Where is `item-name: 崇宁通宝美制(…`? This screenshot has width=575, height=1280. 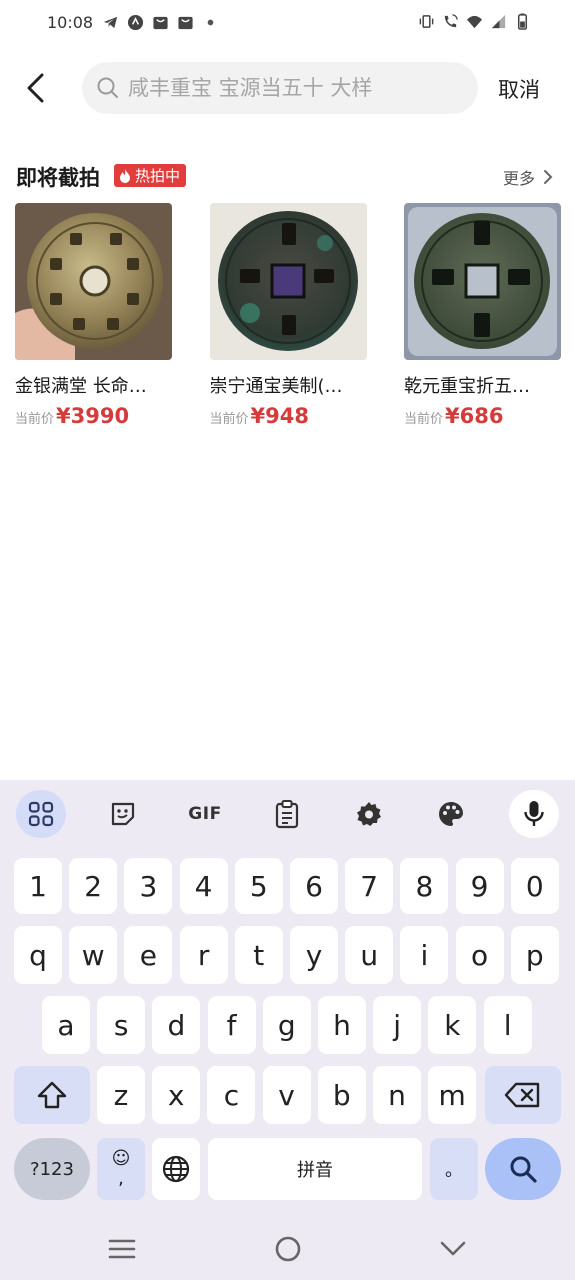
item-name: 崇宁通宝美制(… is located at coordinates (276, 386).